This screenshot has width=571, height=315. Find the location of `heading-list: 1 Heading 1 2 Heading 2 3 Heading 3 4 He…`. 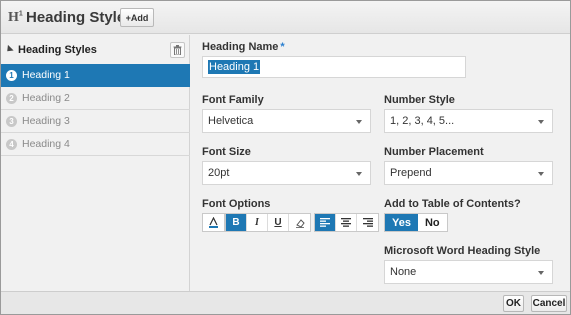

heading-list: 1 Heading 1 2 Heading 2 3 Heading 3 4 He… is located at coordinates (95, 110).